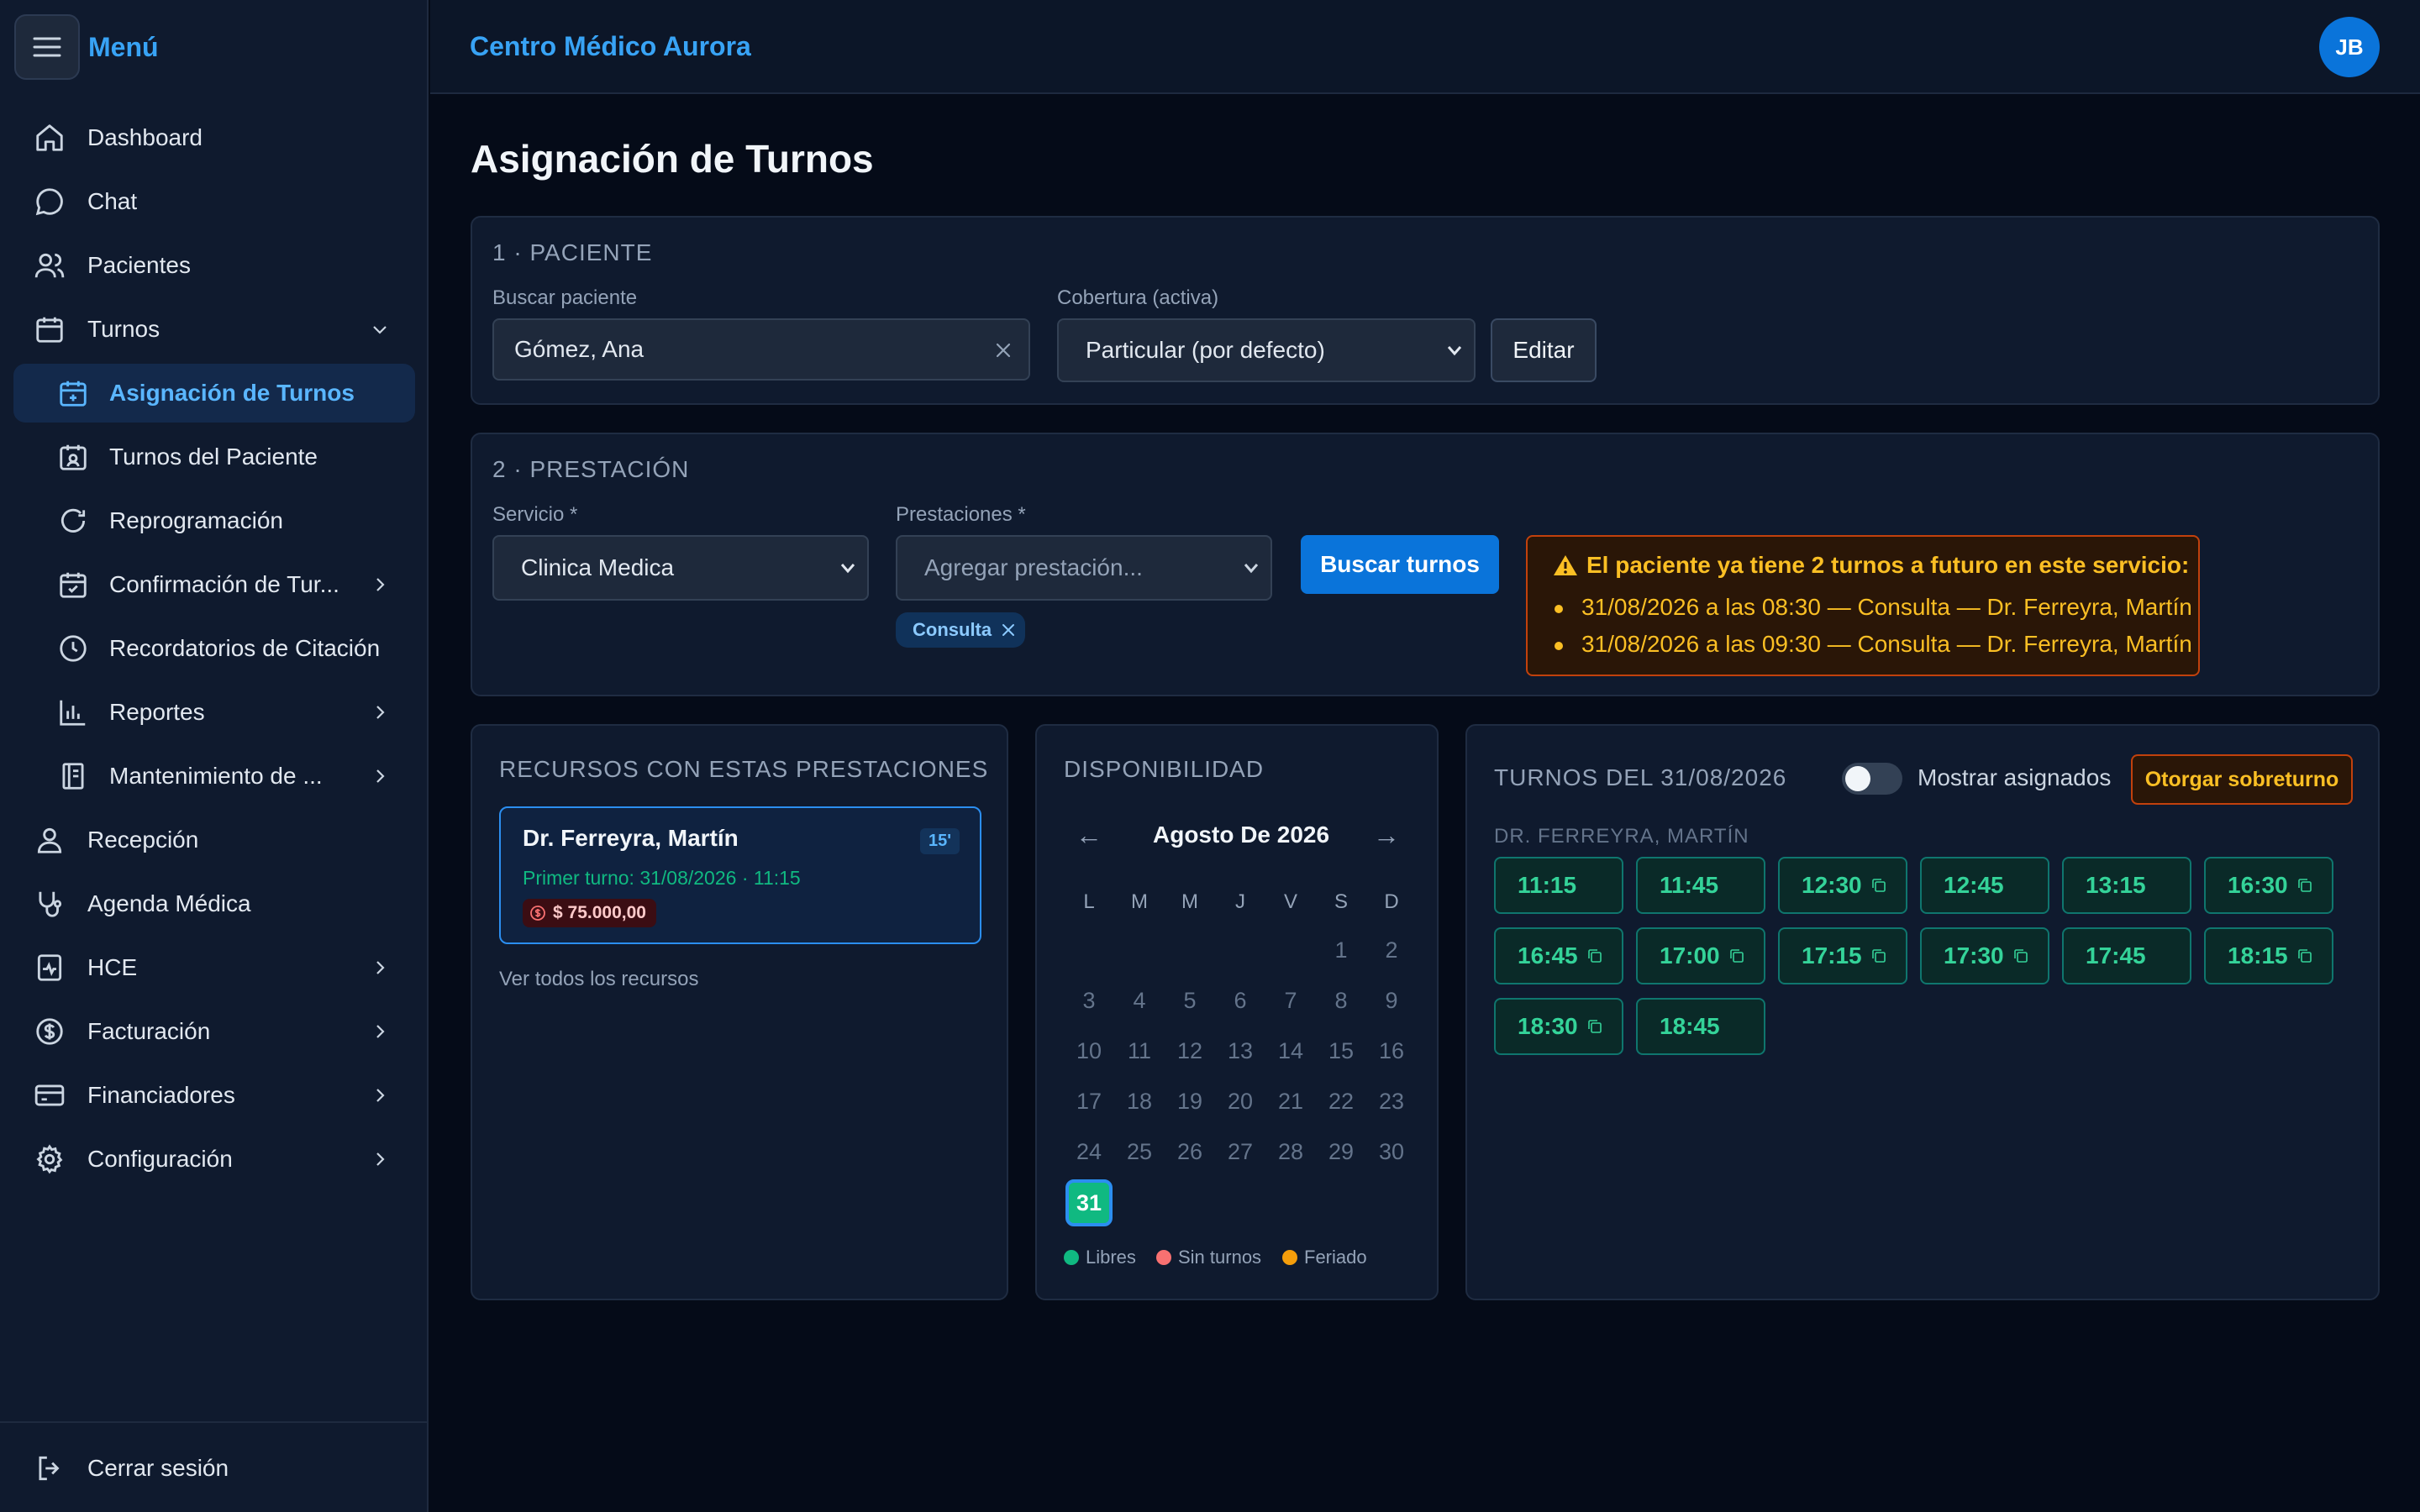  I want to click on time-slot: 11:15, so click(1559, 885).